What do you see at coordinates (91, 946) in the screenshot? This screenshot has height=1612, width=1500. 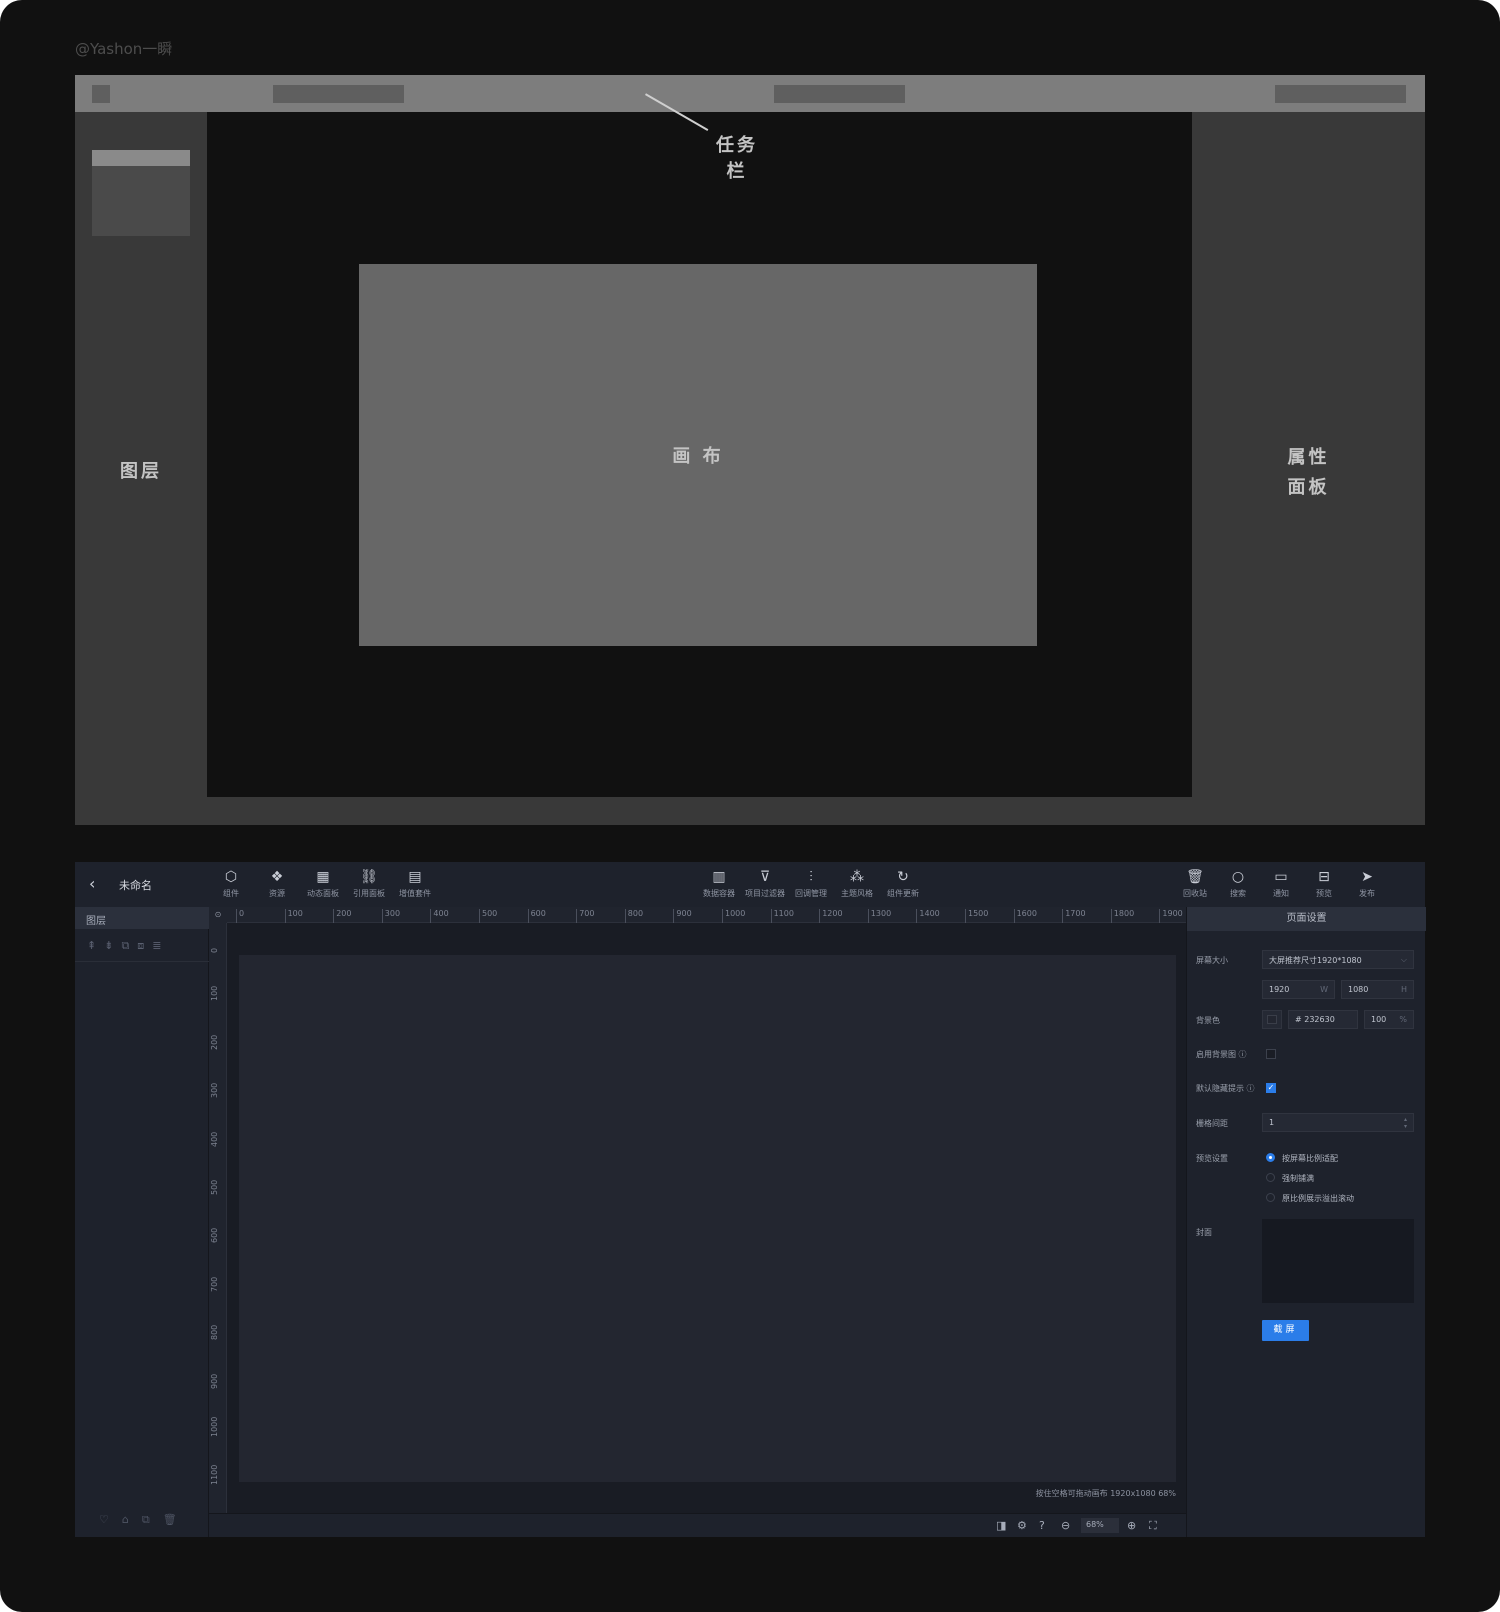 I see `move-top-icon: ⇞` at bounding box center [91, 946].